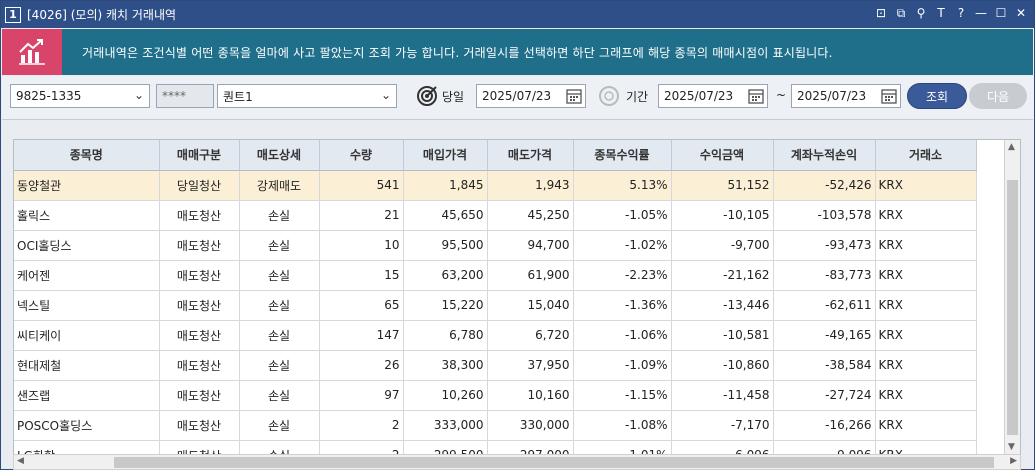  I want to click on horizontal-scrollbar: ◀ ▶, so click(517, 462).